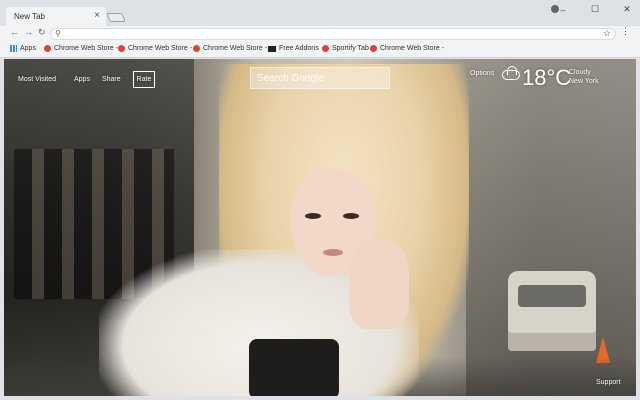  What do you see at coordinates (379, 284) in the screenshot?
I see `wallpaper-person-hand` at bounding box center [379, 284].